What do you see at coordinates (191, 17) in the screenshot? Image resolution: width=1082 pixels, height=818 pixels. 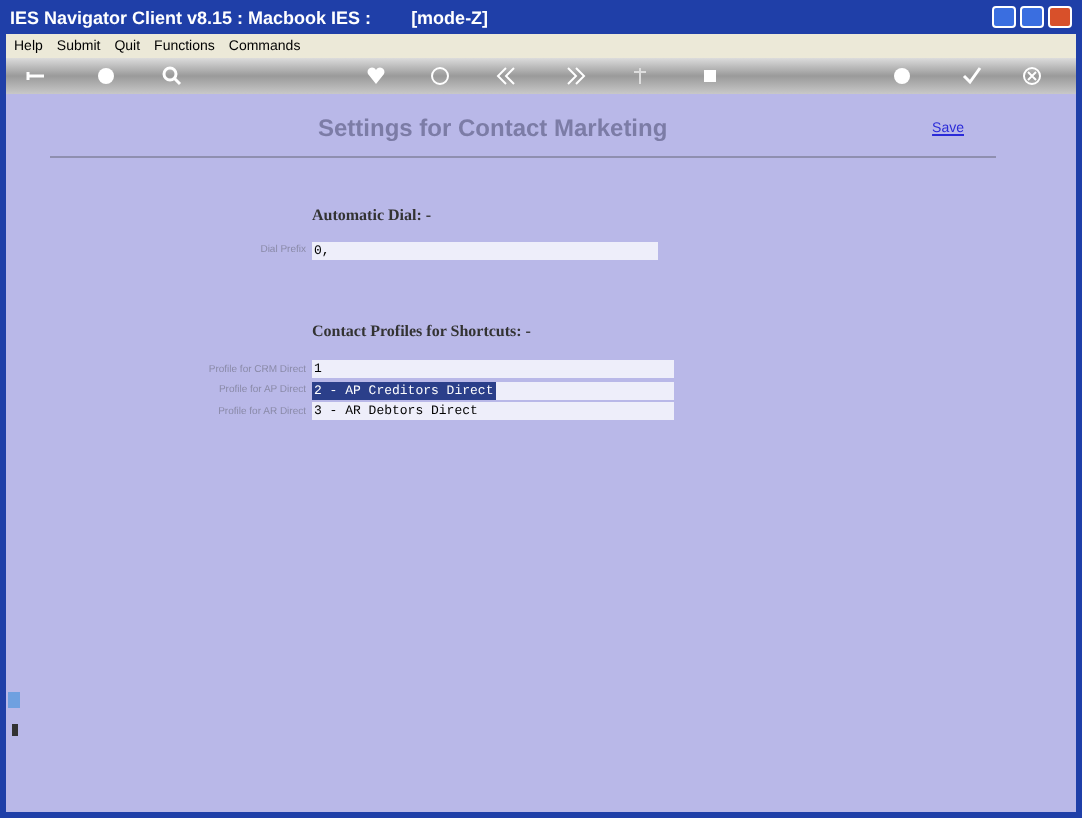 I see `window-title: IES Navigator Client v8.15 : Macbook IES :` at bounding box center [191, 17].